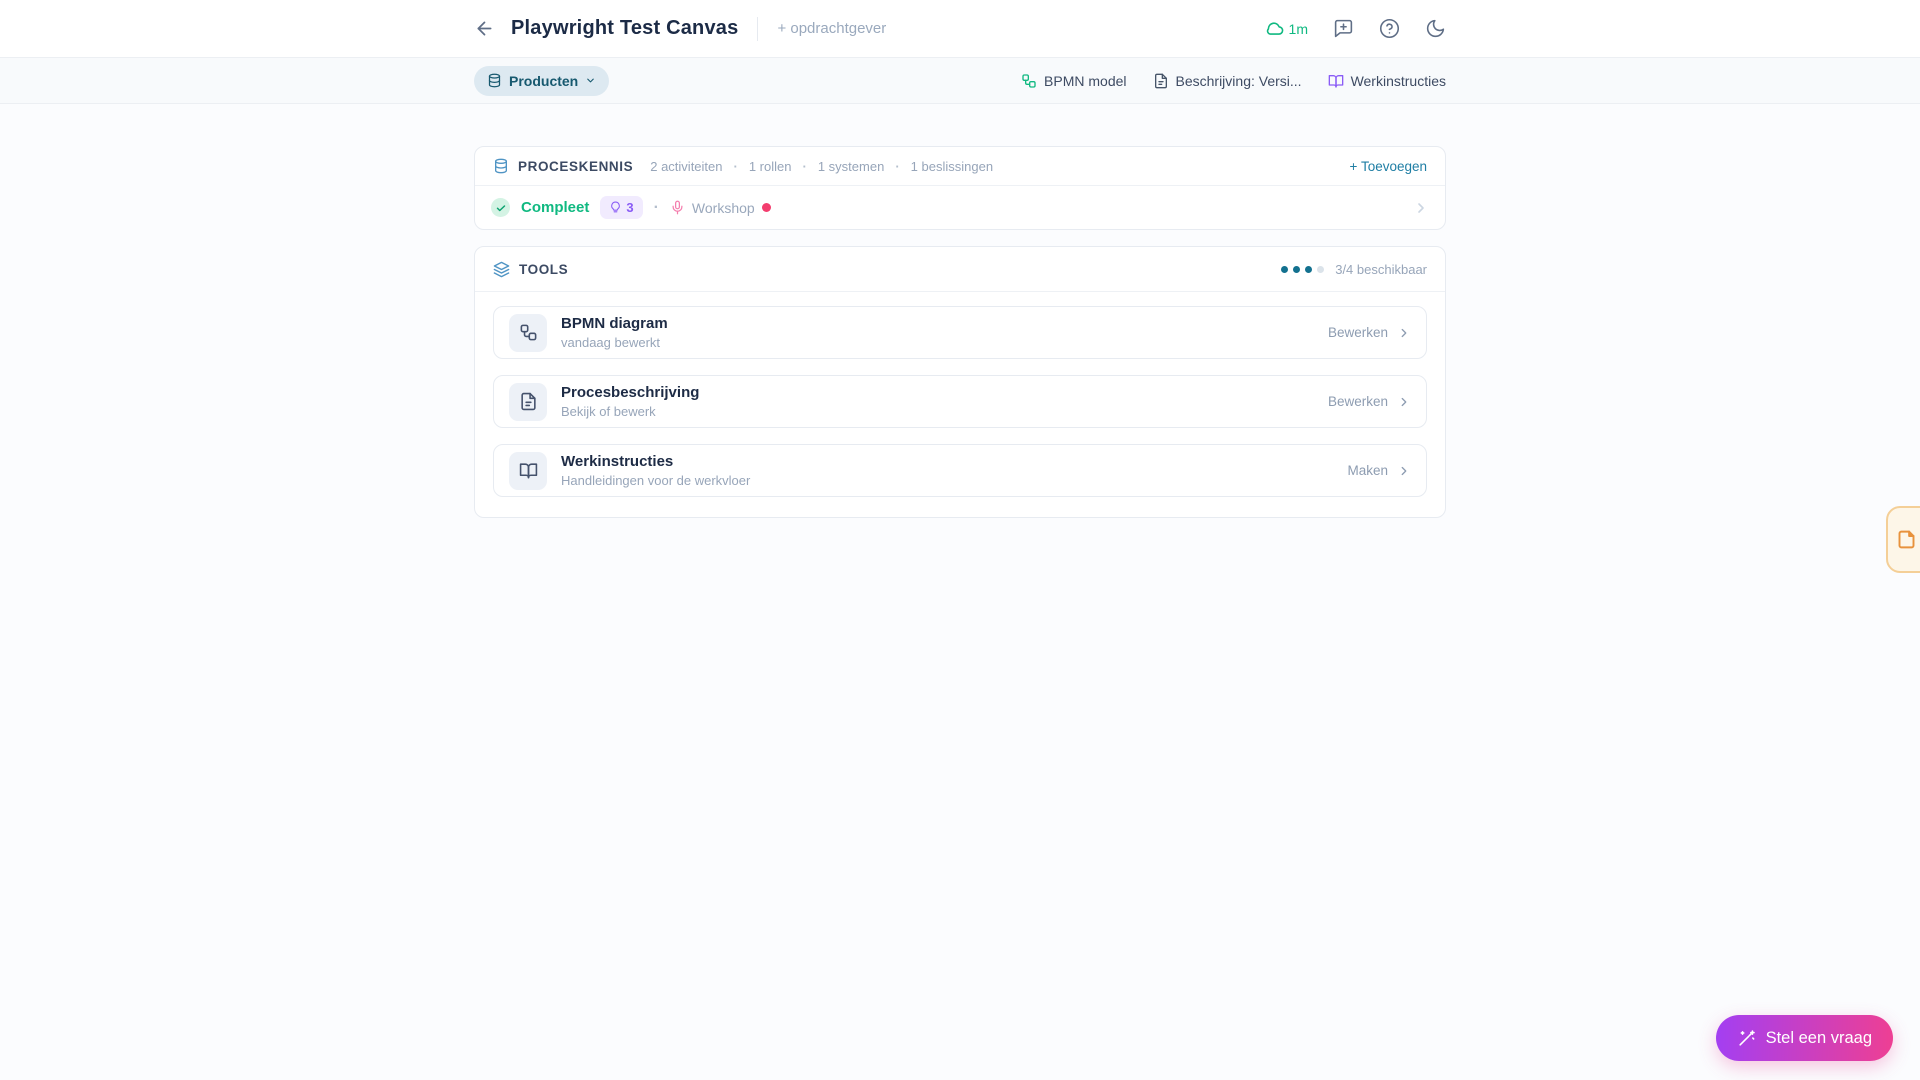  I want to click on add-client-button: + opdrachtgever, so click(831, 28).